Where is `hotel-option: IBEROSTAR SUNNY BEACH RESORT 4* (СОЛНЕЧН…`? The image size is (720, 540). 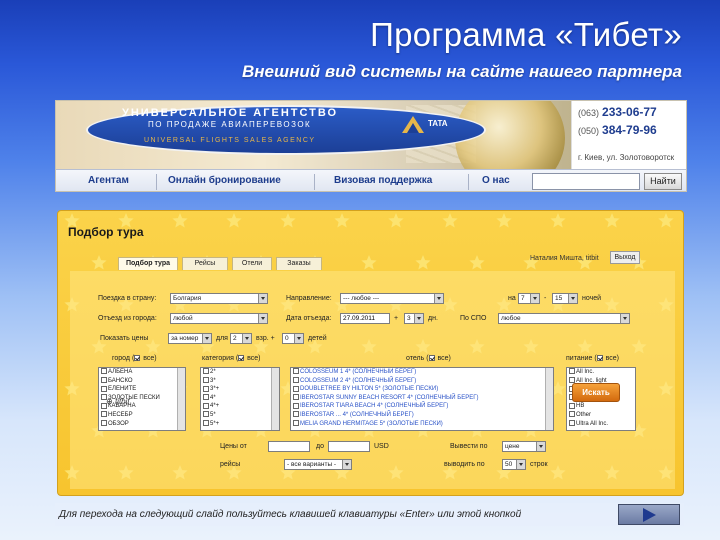
hotel-option: IBEROSTAR SUNNY BEACH RESORT 4* (СОЛНЕЧН… is located at coordinates (422, 398).